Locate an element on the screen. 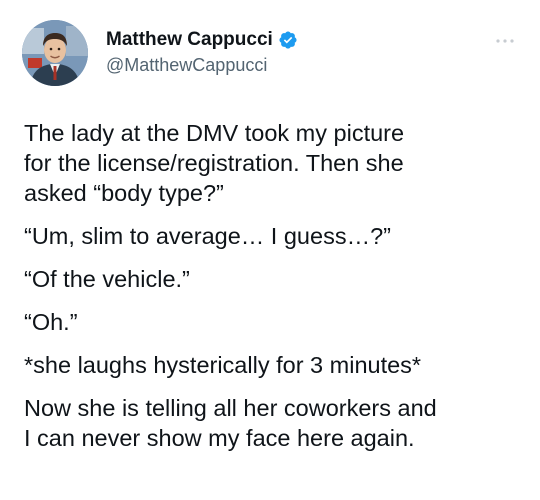 This screenshot has width=540, height=500. tweet-paragraph: “Of the vehicle.” is located at coordinates (107, 279).